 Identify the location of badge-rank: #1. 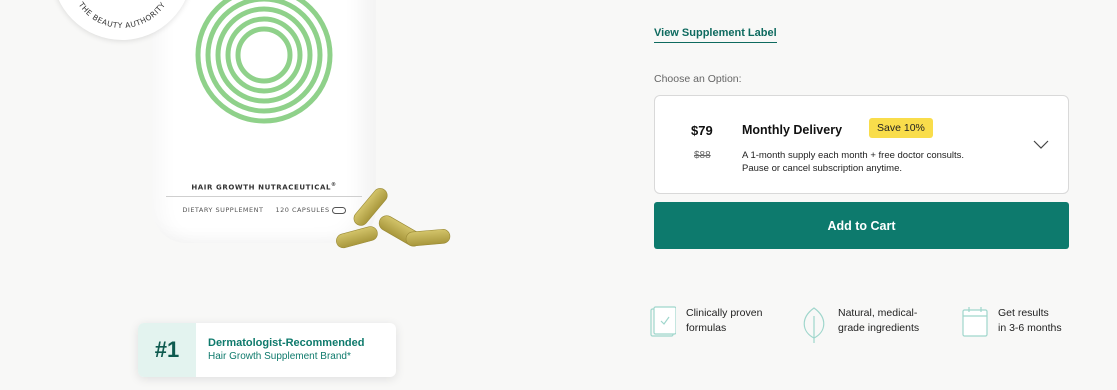
(167, 350).